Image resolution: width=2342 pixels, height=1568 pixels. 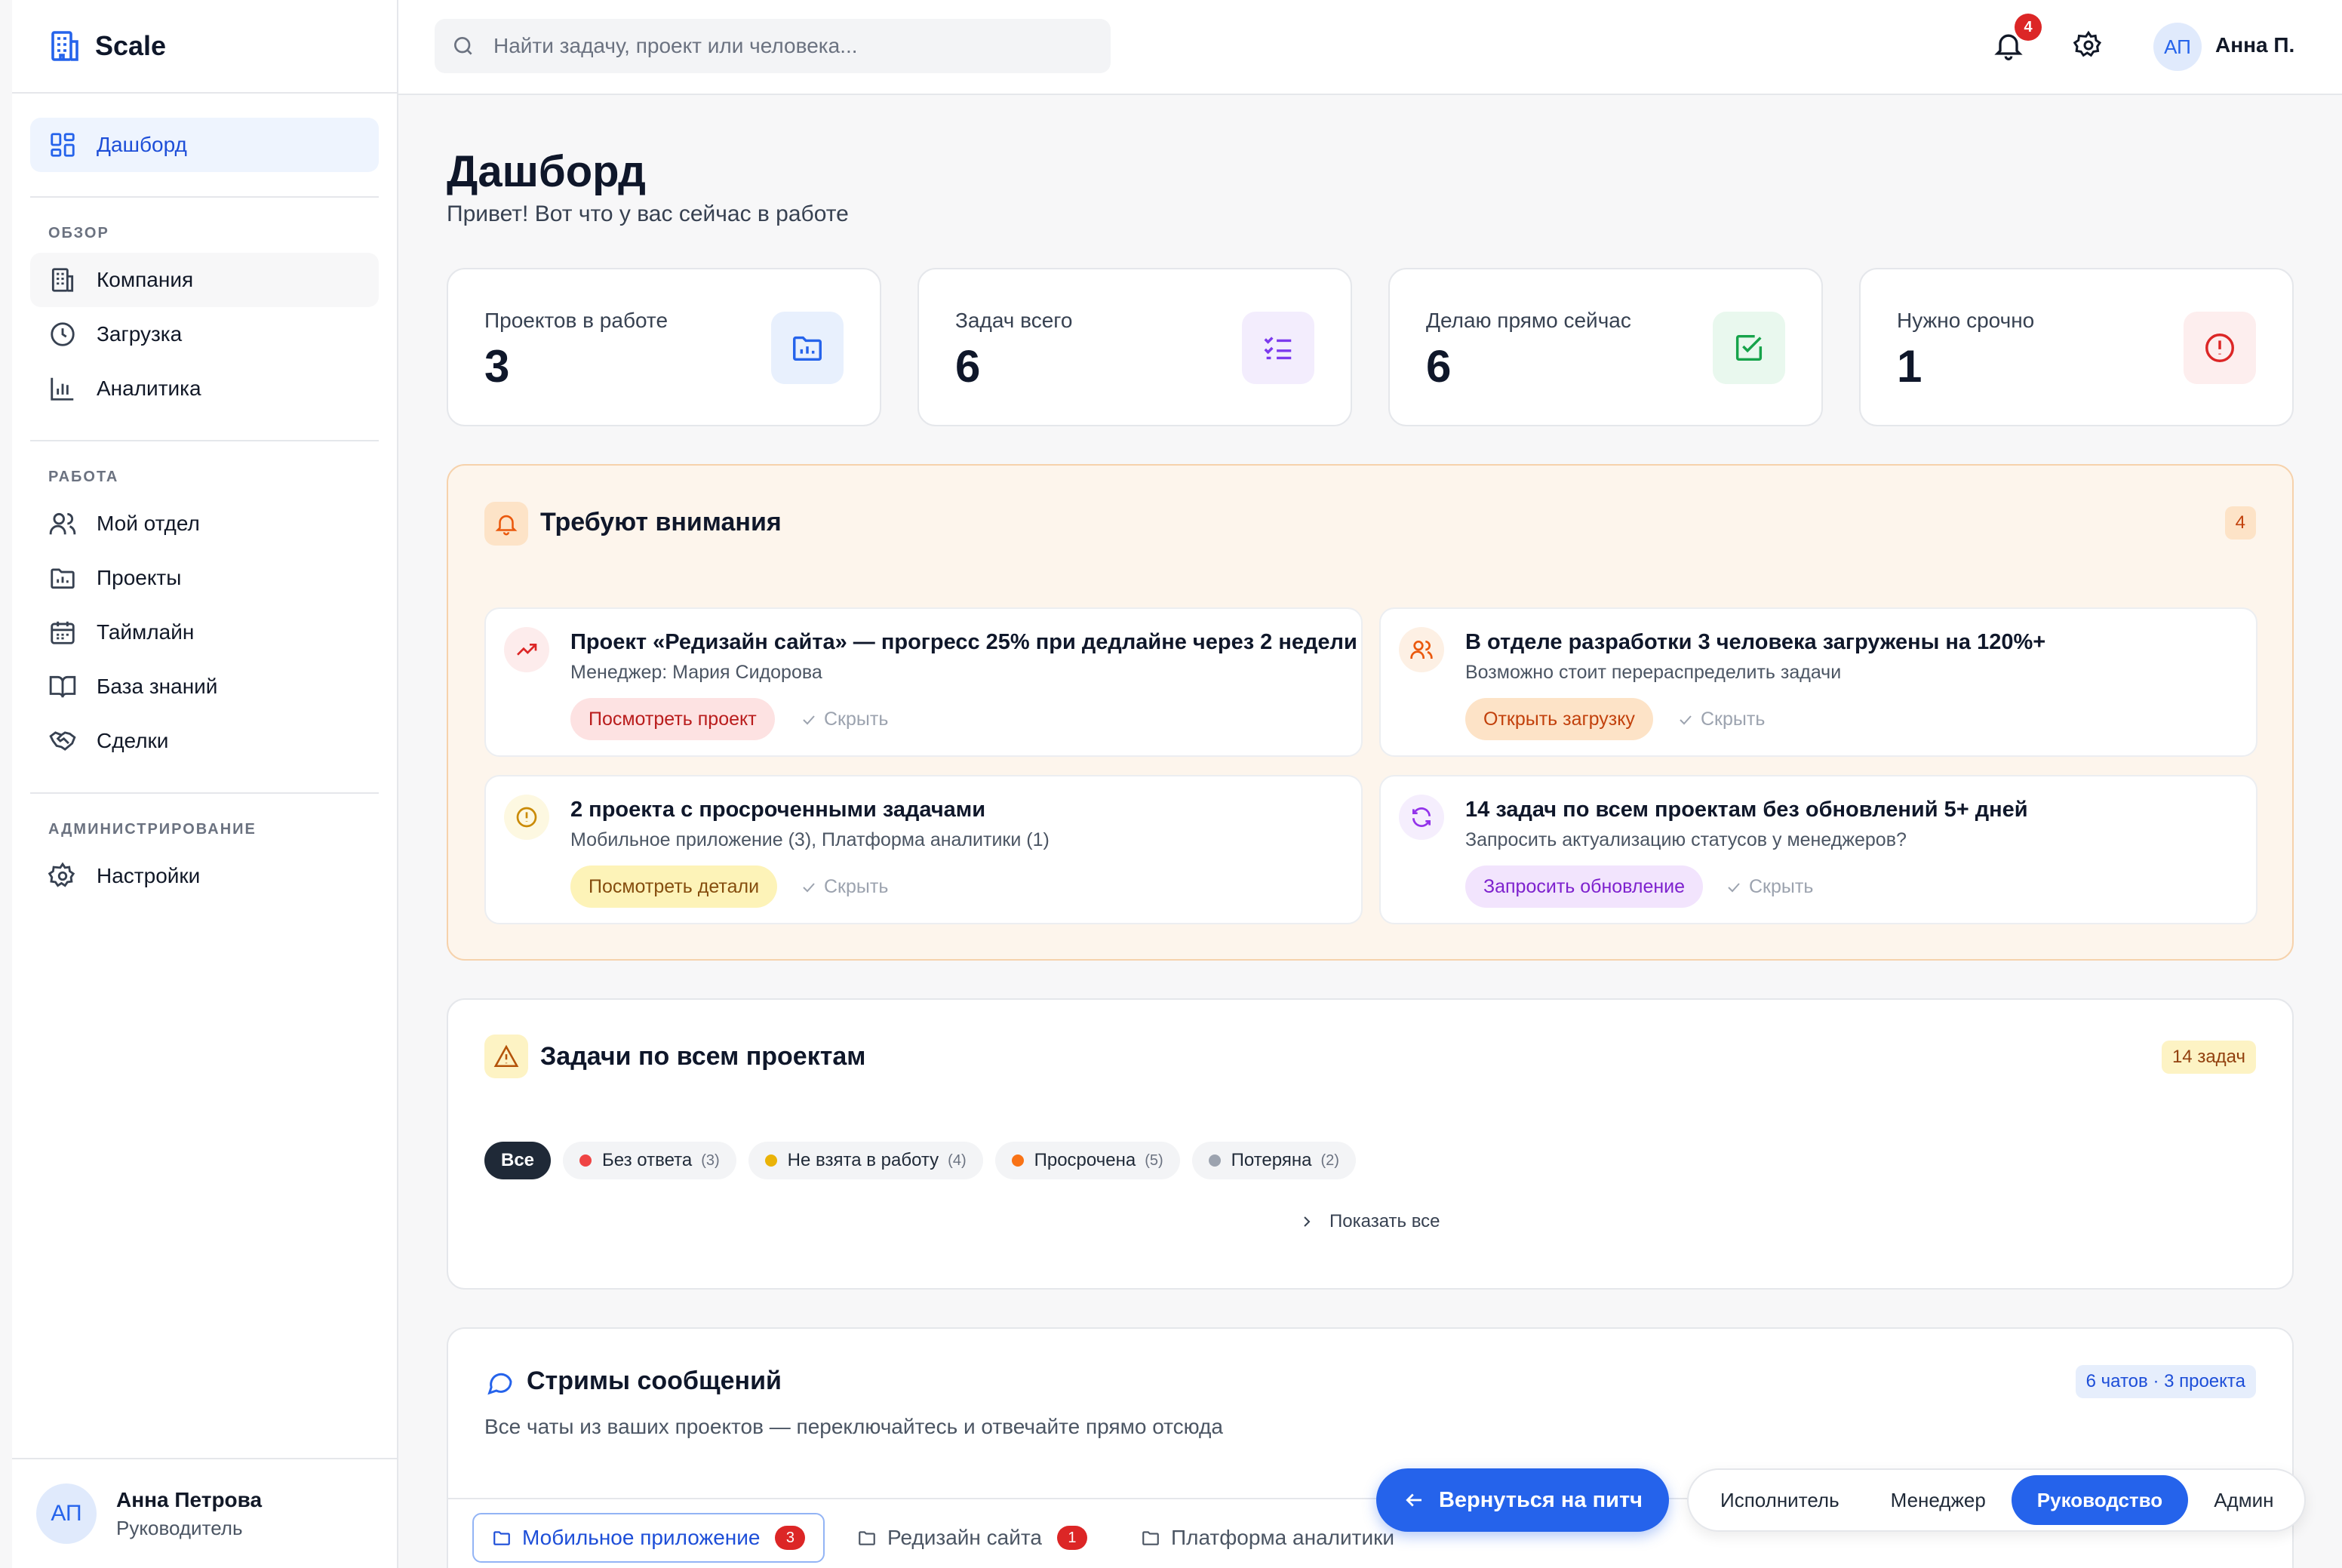 I want to click on topbar: 4 АП Анна П., so click(x=1370, y=47).